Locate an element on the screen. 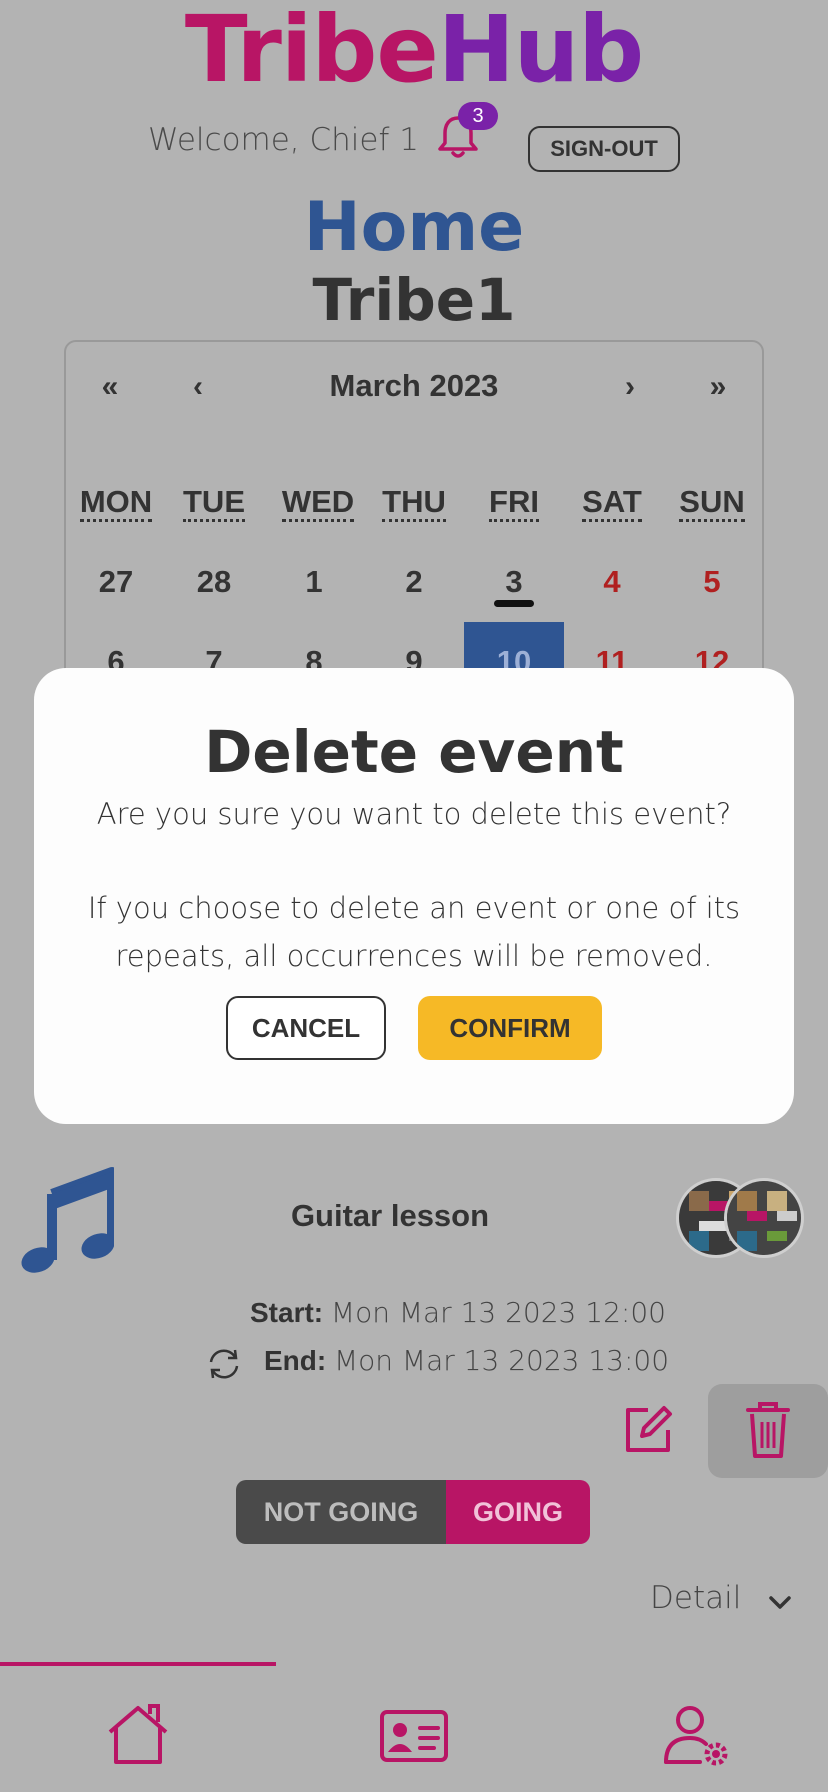  event-end-row: End: Mon Mar 13 2023 13:00 is located at coordinates (466, 1360).